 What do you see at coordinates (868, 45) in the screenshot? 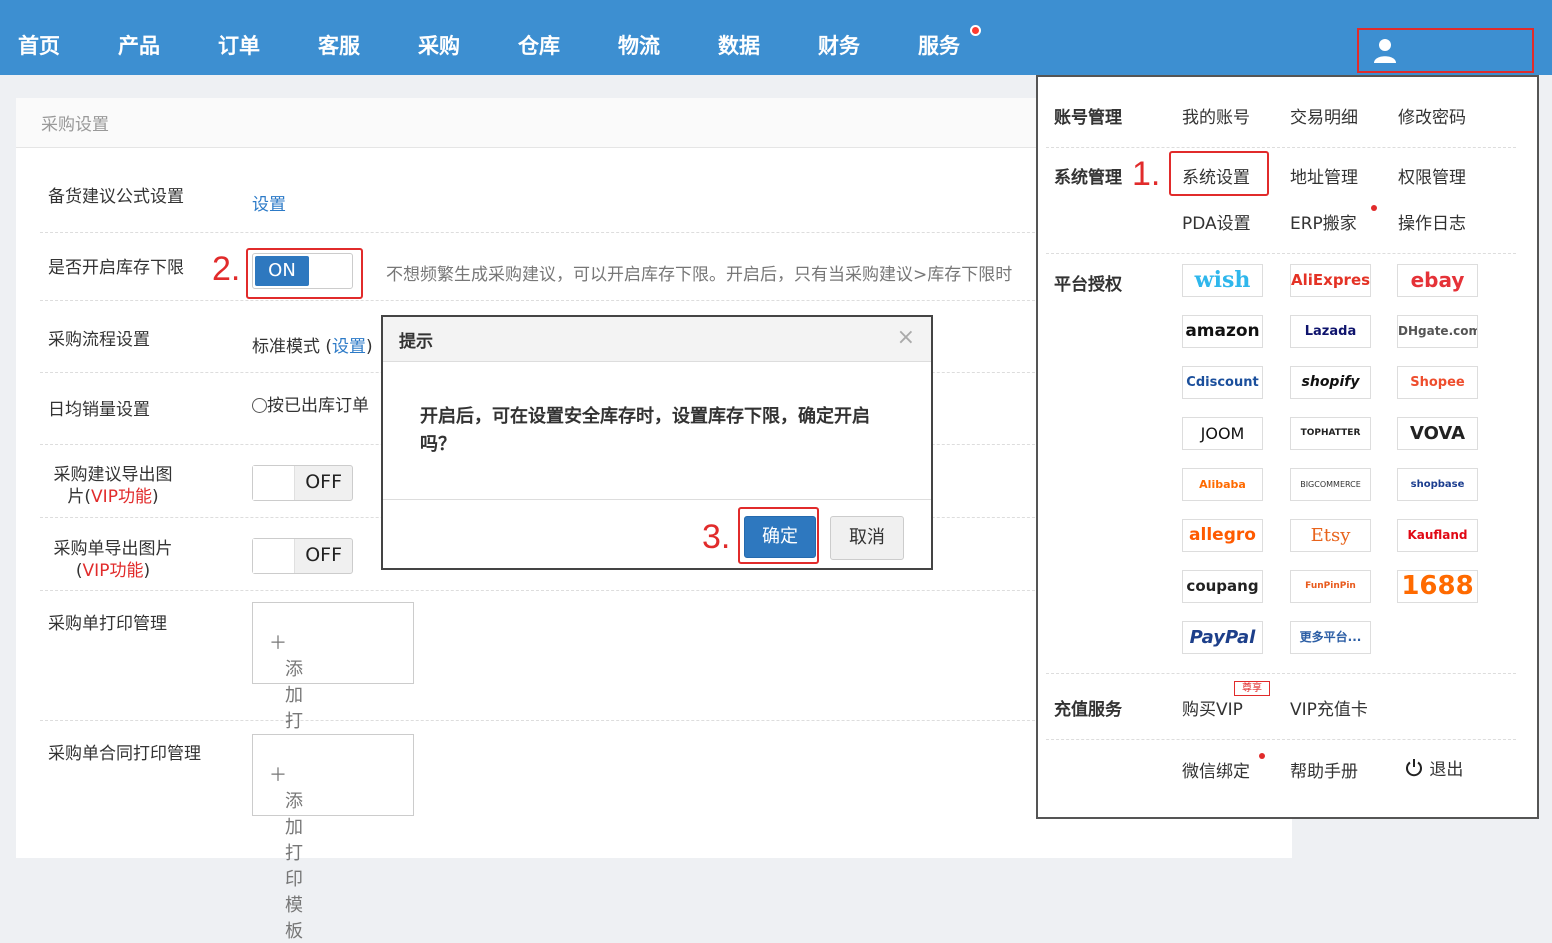
I see `nav-finance: 财务` at bounding box center [868, 45].